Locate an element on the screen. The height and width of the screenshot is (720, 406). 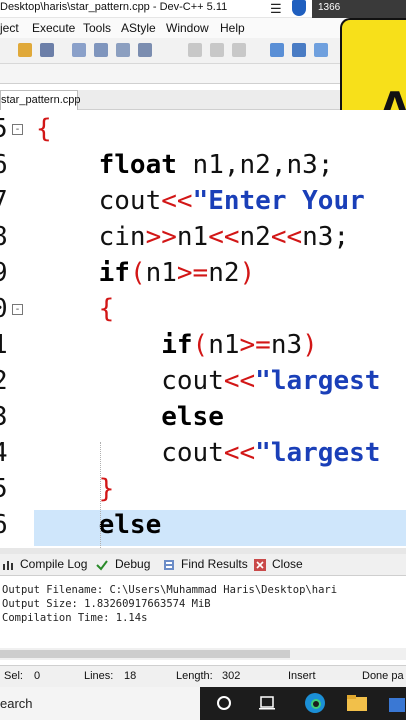
compilation-time: Compilation Time: 1.14s is located at coordinates (75, 618).